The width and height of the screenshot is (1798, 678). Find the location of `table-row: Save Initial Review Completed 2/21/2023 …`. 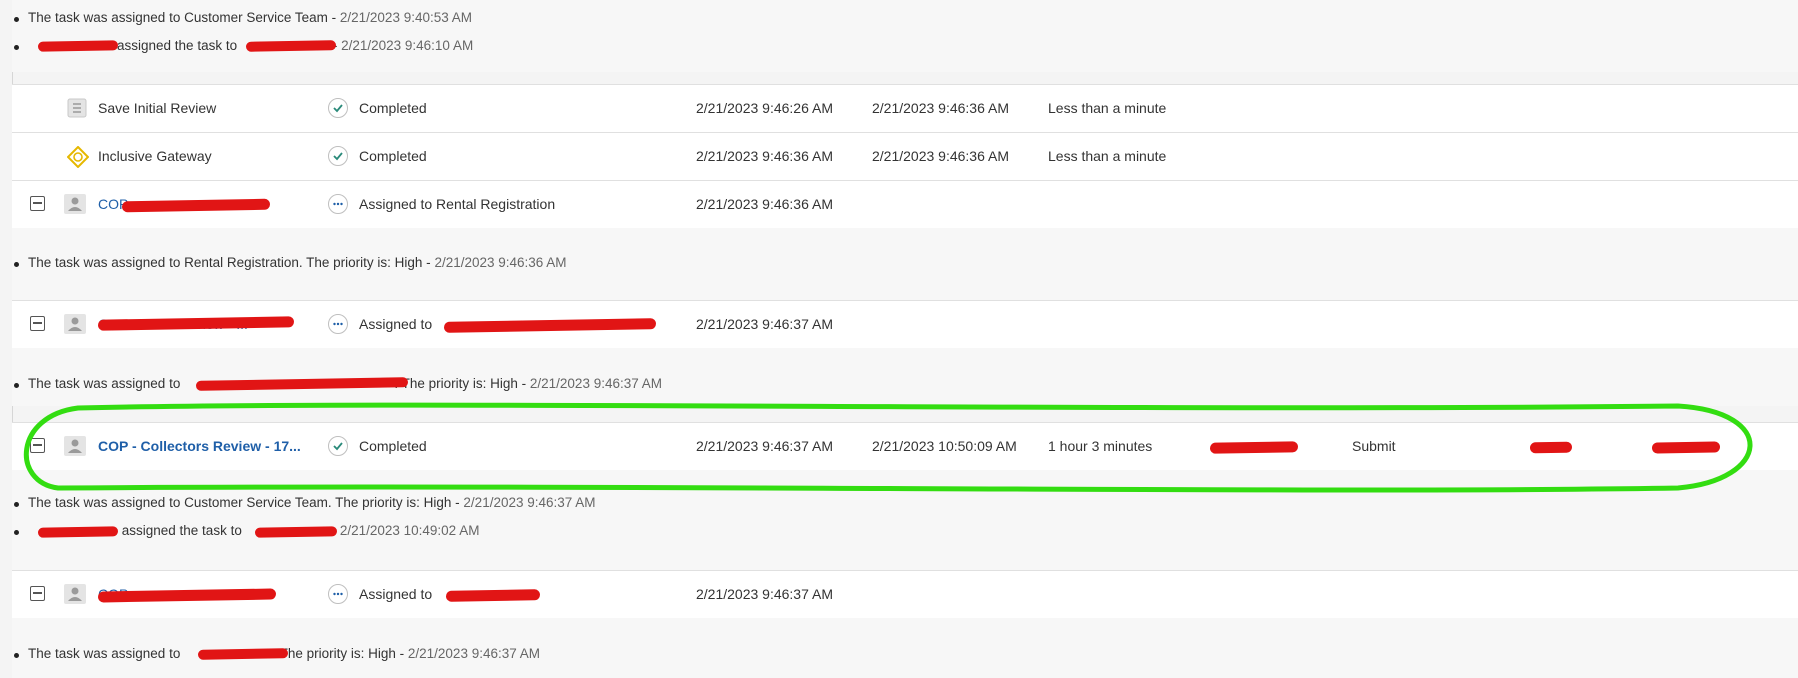

table-row: Save Initial Review Completed 2/21/2023 … is located at coordinates (905, 108).